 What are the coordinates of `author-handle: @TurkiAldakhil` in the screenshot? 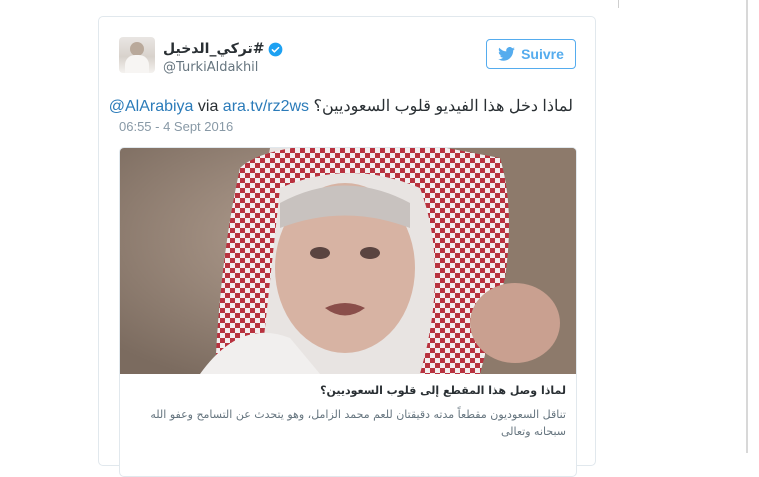 It's located at (210, 67).